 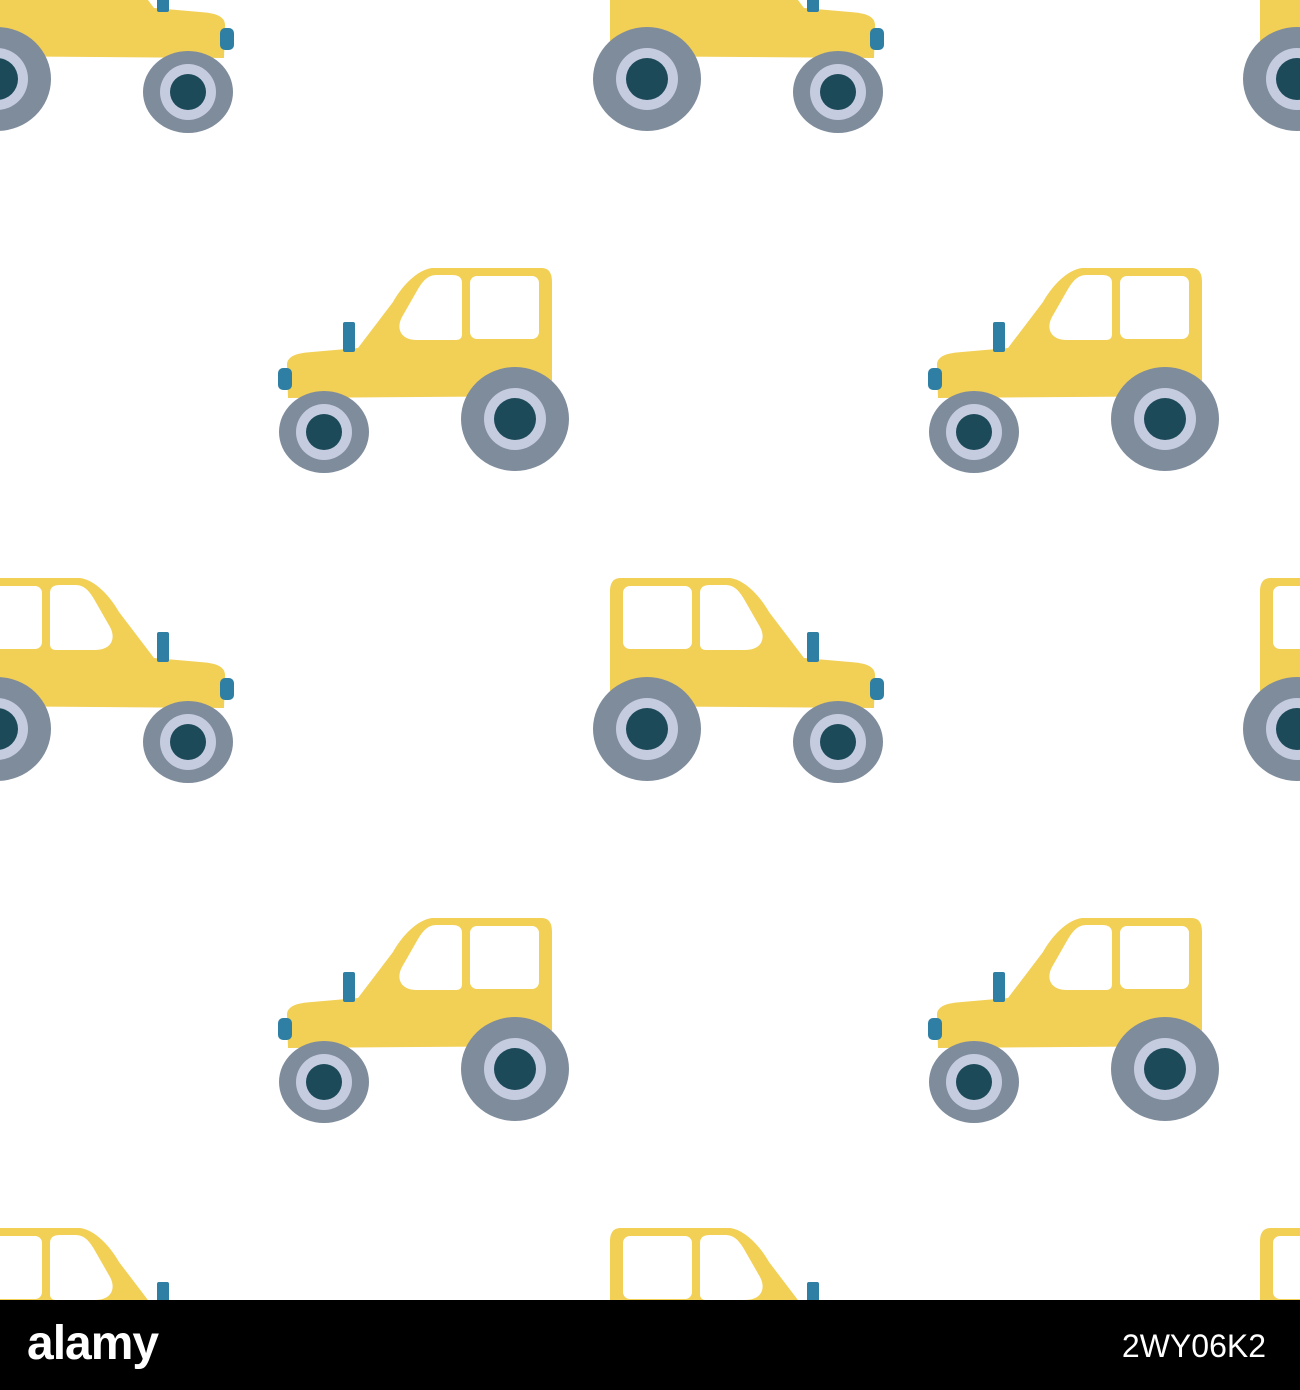 What do you see at coordinates (93, 1344) in the screenshot?
I see `alamy-logo: alamy` at bounding box center [93, 1344].